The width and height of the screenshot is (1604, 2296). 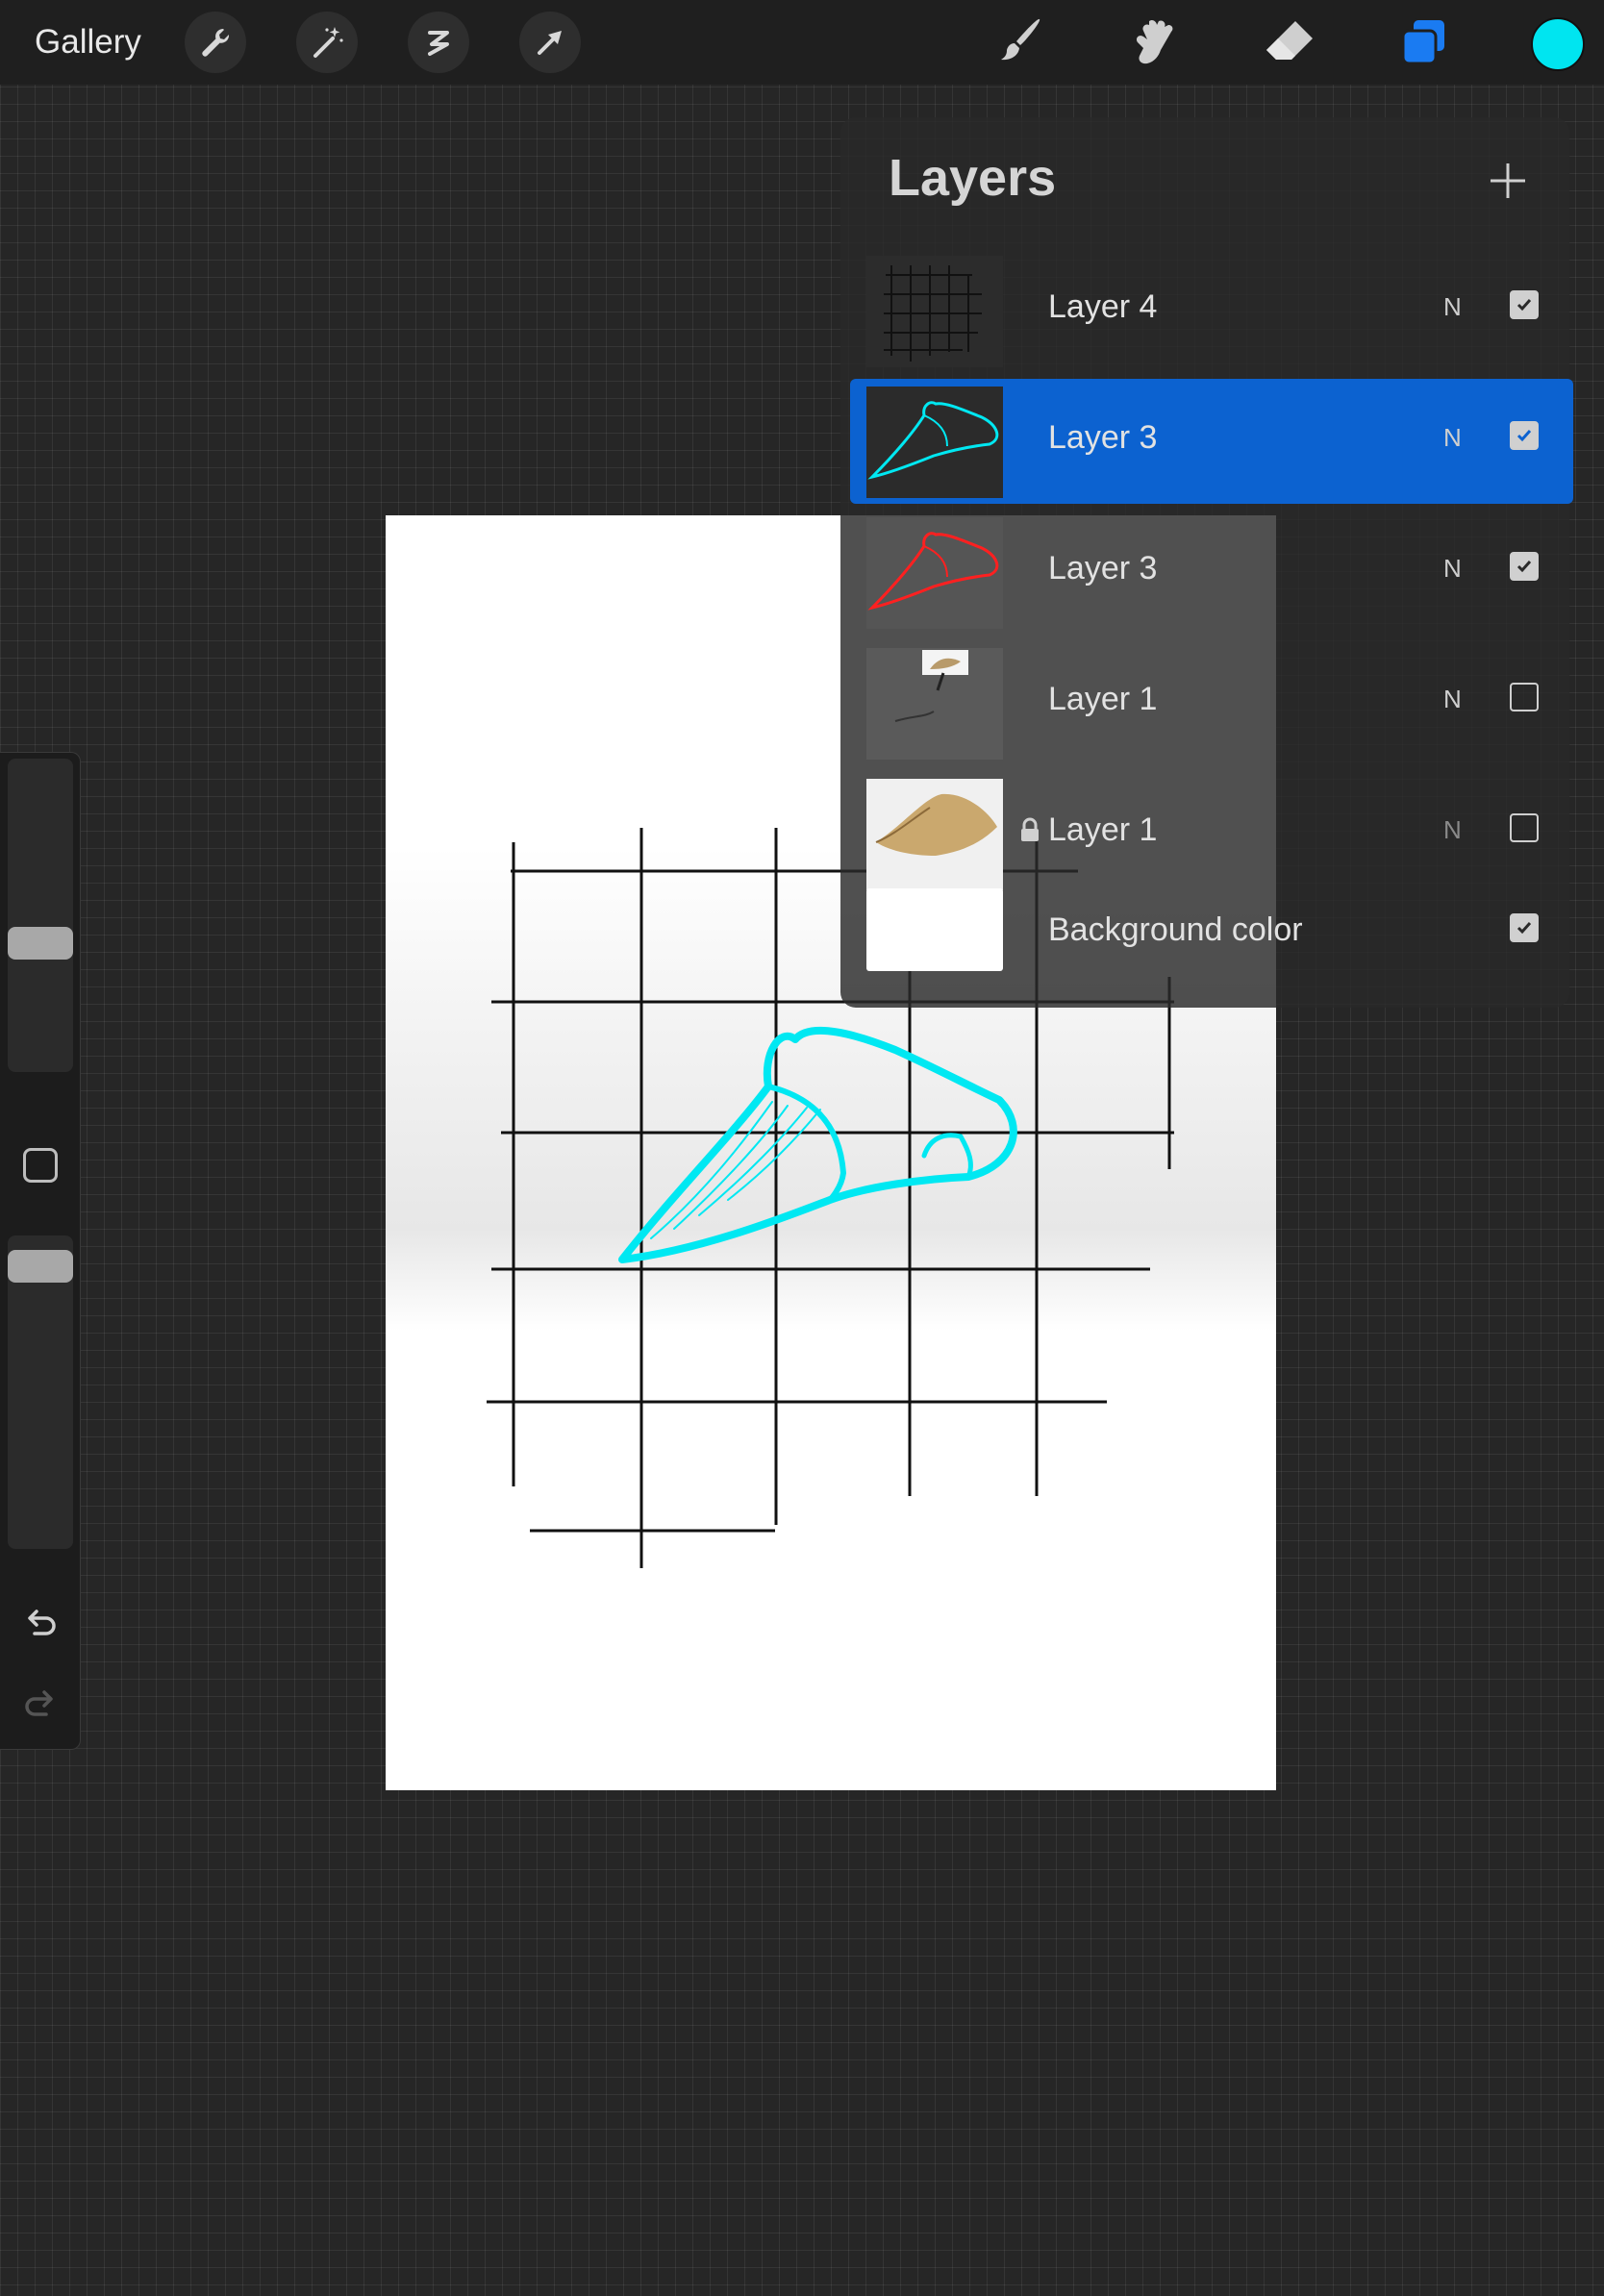 I want to click on left-sidebar, so click(x=40, y=1251).